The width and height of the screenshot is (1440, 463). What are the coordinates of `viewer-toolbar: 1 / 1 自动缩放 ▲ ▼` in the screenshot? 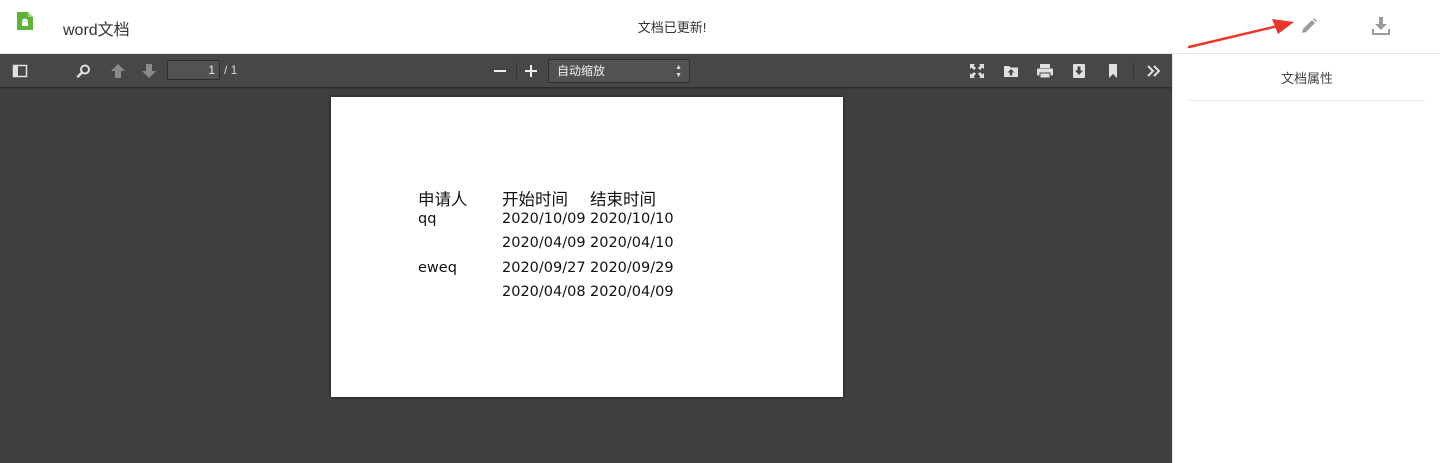 It's located at (586, 71).